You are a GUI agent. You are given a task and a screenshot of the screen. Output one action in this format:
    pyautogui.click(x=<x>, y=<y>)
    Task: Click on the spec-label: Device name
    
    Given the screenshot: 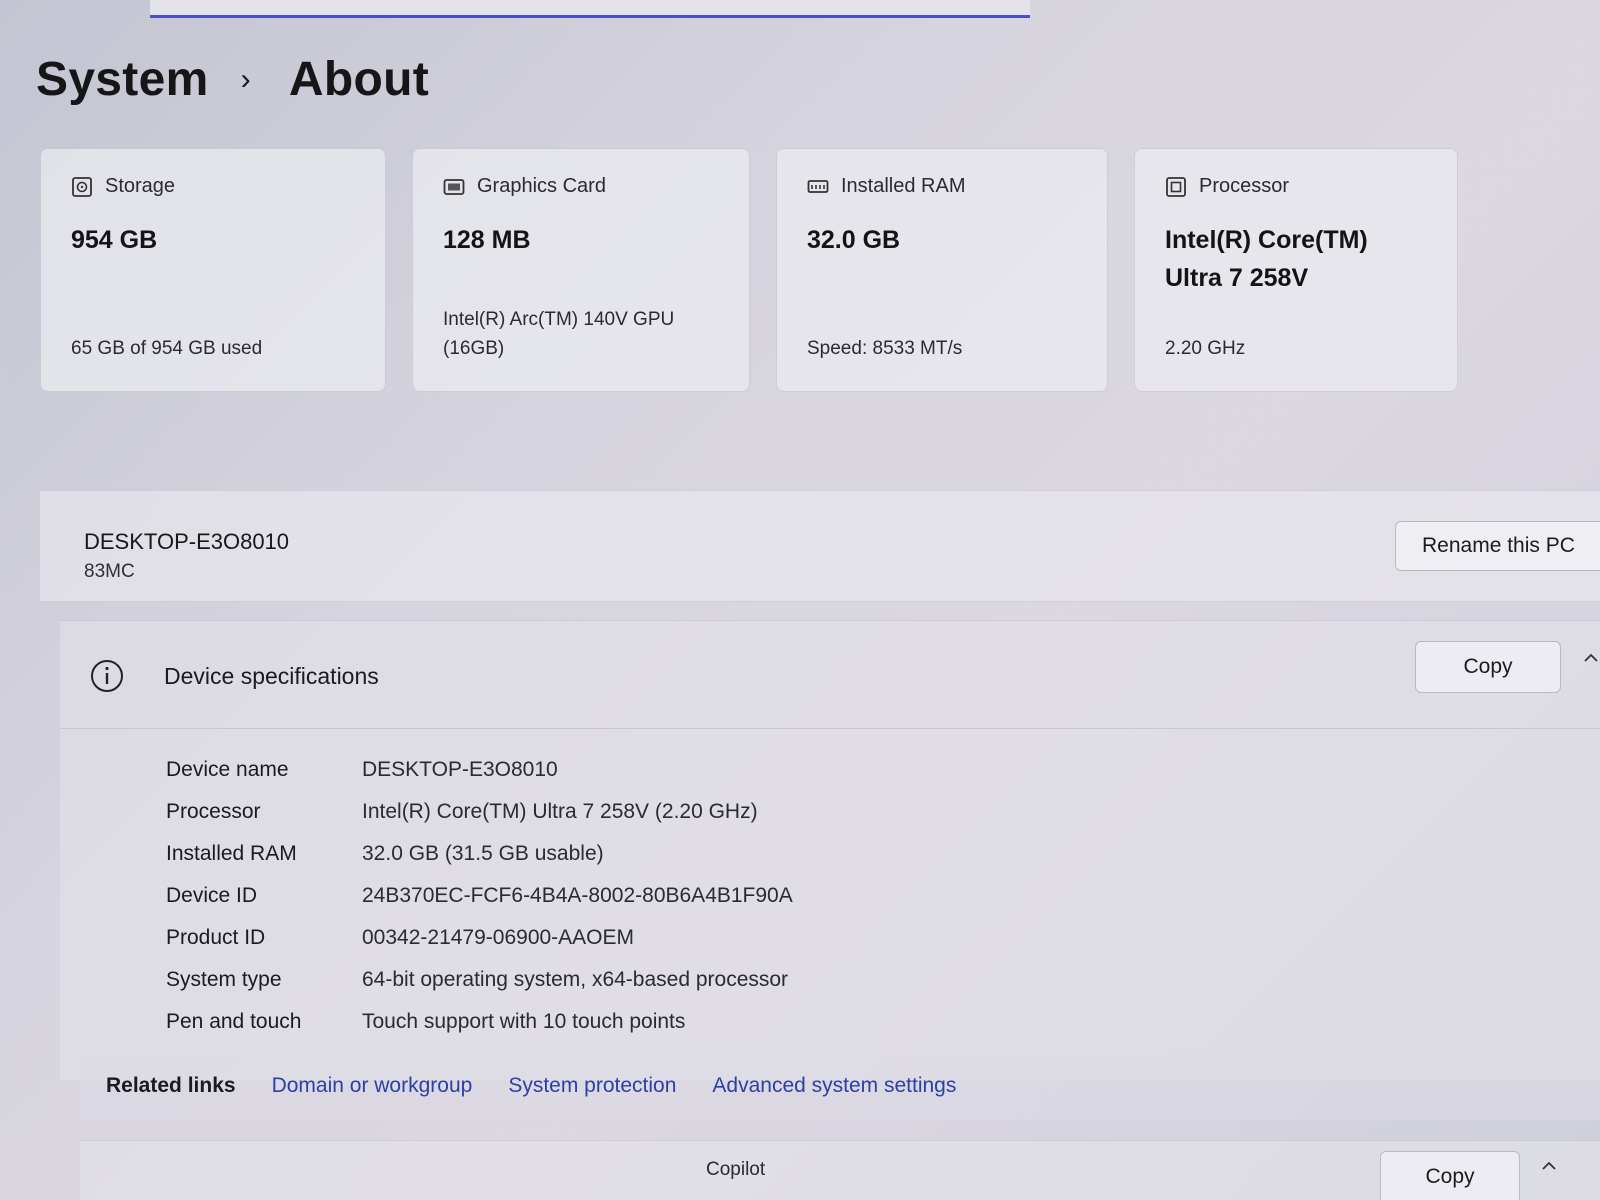 What is the action you would take?
    pyautogui.click(x=227, y=769)
    